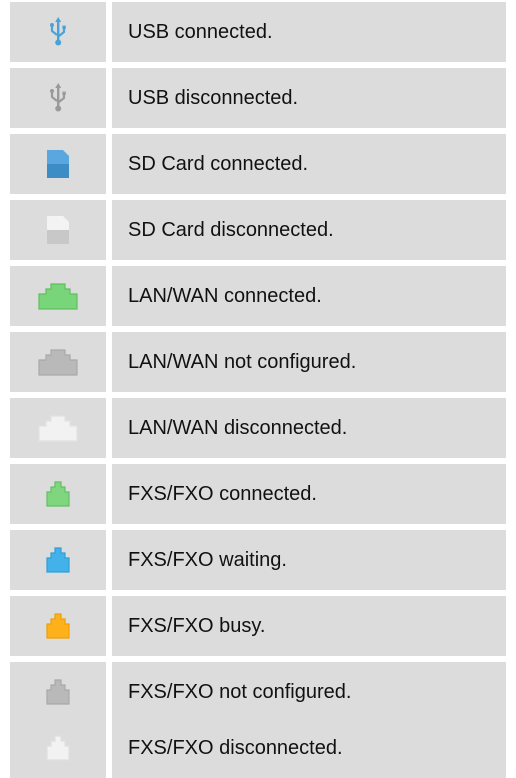 This screenshot has width=516, height=778. I want to click on legend-label: SD Card disconnected., so click(309, 230).